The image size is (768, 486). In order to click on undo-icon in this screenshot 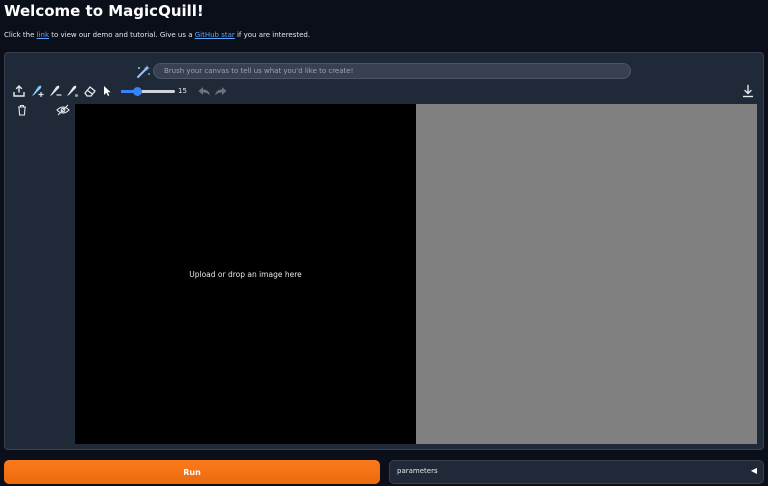, I will do `click(204, 91)`.